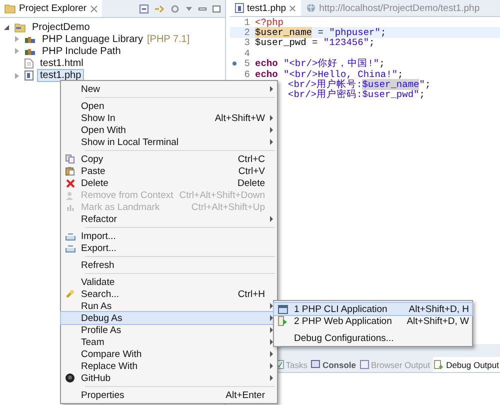  I want to click on menu-item: Paste Ctrl+V, so click(169, 171).